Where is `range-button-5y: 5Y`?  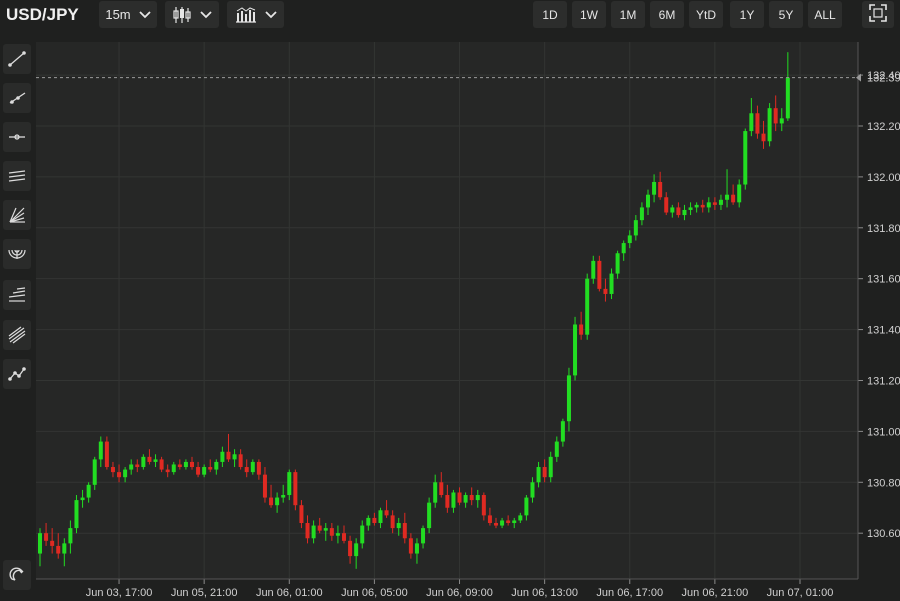 range-button-5y: 5Y is located at coordinates (786, 14).